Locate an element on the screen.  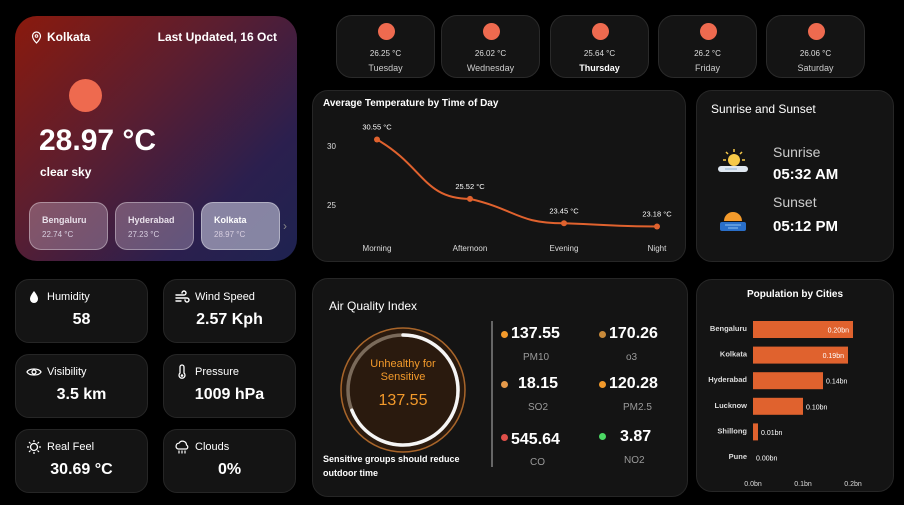
forecast-day-card: 26.25 °C Tuesday is located at coordinates (385, 46).